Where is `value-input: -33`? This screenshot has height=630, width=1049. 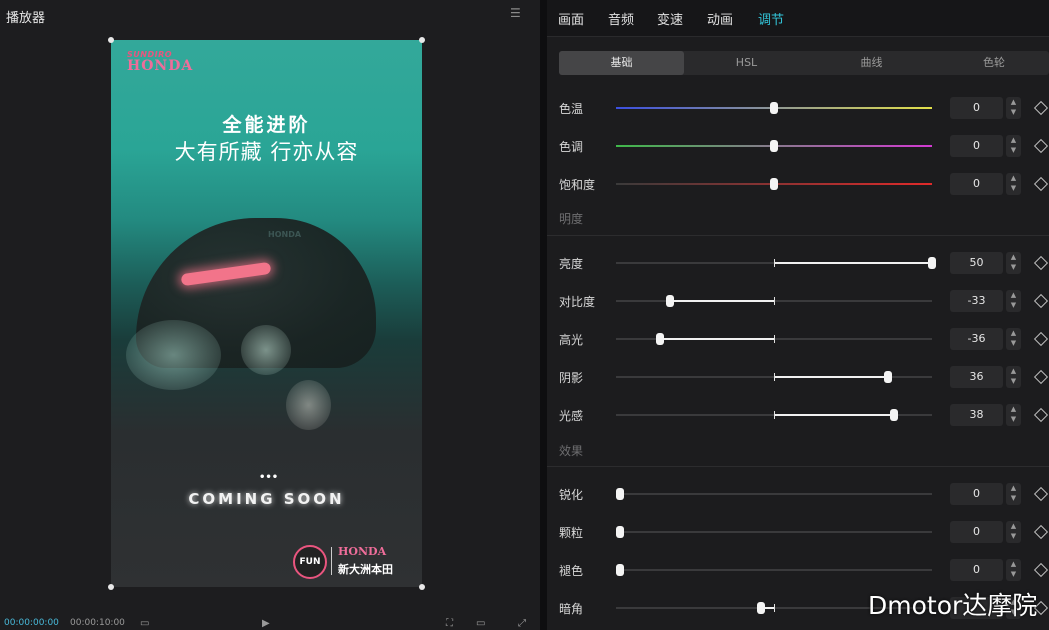 value-input: -33 is located at coordinates (976, 301).